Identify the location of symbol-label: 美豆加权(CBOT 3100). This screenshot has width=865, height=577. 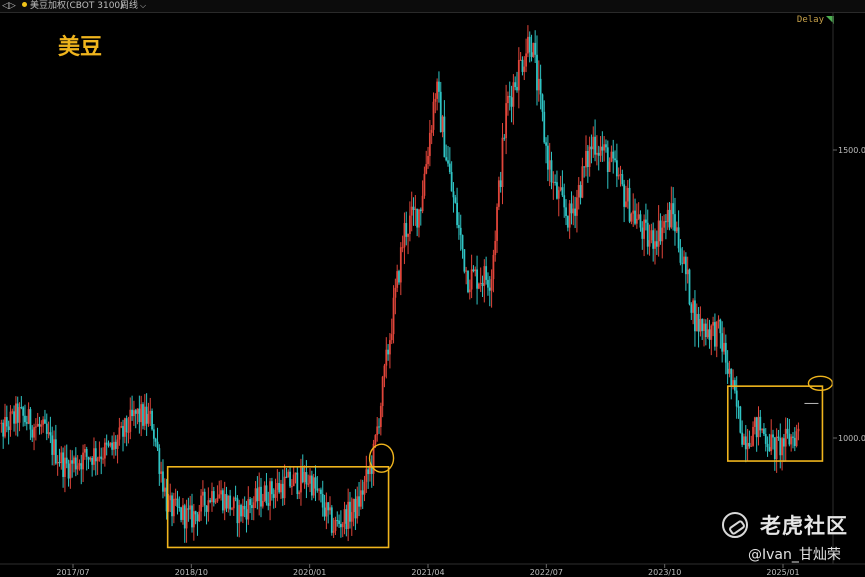
(77, 6).